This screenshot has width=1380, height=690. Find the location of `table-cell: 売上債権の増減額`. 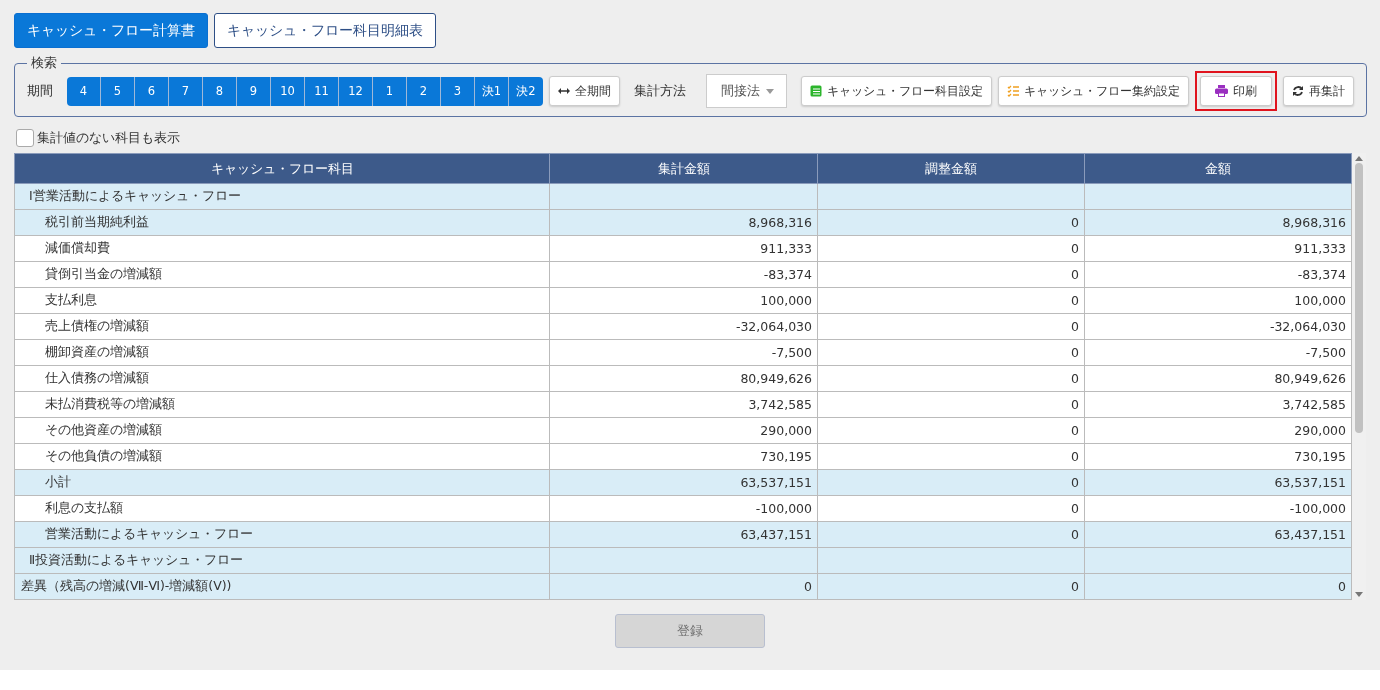

table-cell: 売上債権の増減額 is located at coordinates (282, 326).